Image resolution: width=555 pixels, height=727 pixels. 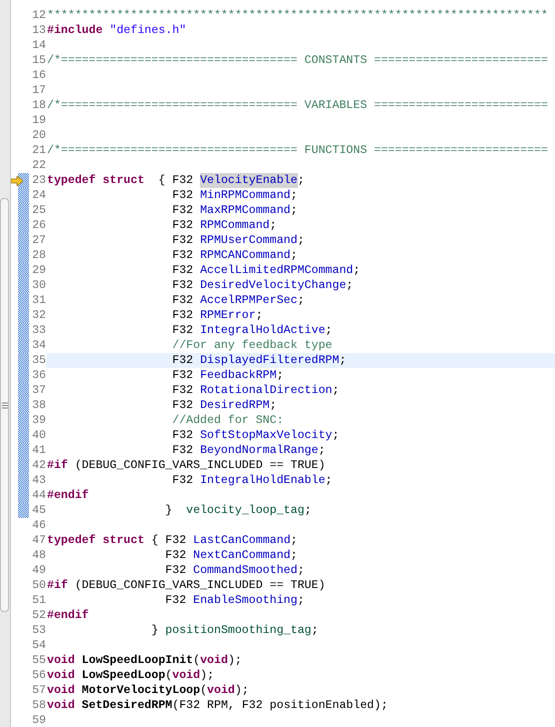 I want to click on field-name: DisplayedFilteredRPM, so click(x=270, y=360).